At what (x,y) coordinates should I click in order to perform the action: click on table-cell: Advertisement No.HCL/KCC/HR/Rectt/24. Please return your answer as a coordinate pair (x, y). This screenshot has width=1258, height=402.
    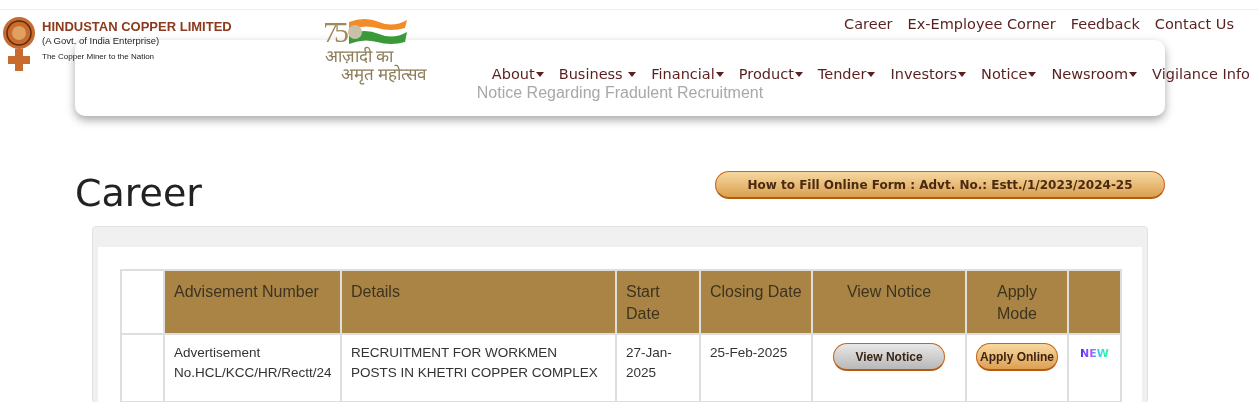
    Looking at the image, I should click on (252, 368).